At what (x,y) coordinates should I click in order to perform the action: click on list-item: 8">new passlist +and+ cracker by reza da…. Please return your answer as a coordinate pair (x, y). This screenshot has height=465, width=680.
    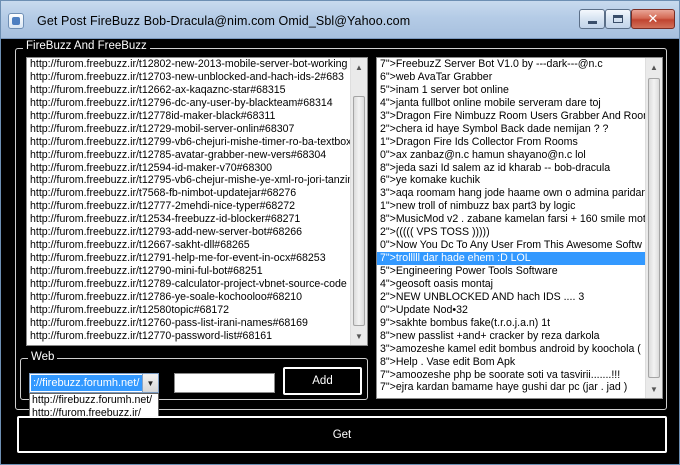
    Looking at the image, I should click on (511, 336).